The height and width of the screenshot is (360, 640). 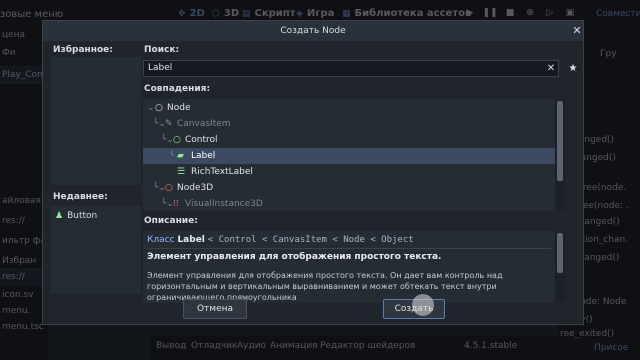 What do you see at coordinates (573, 68) in the screenshot?
I see `star-icon: ★` at bounding box center [573, 68].